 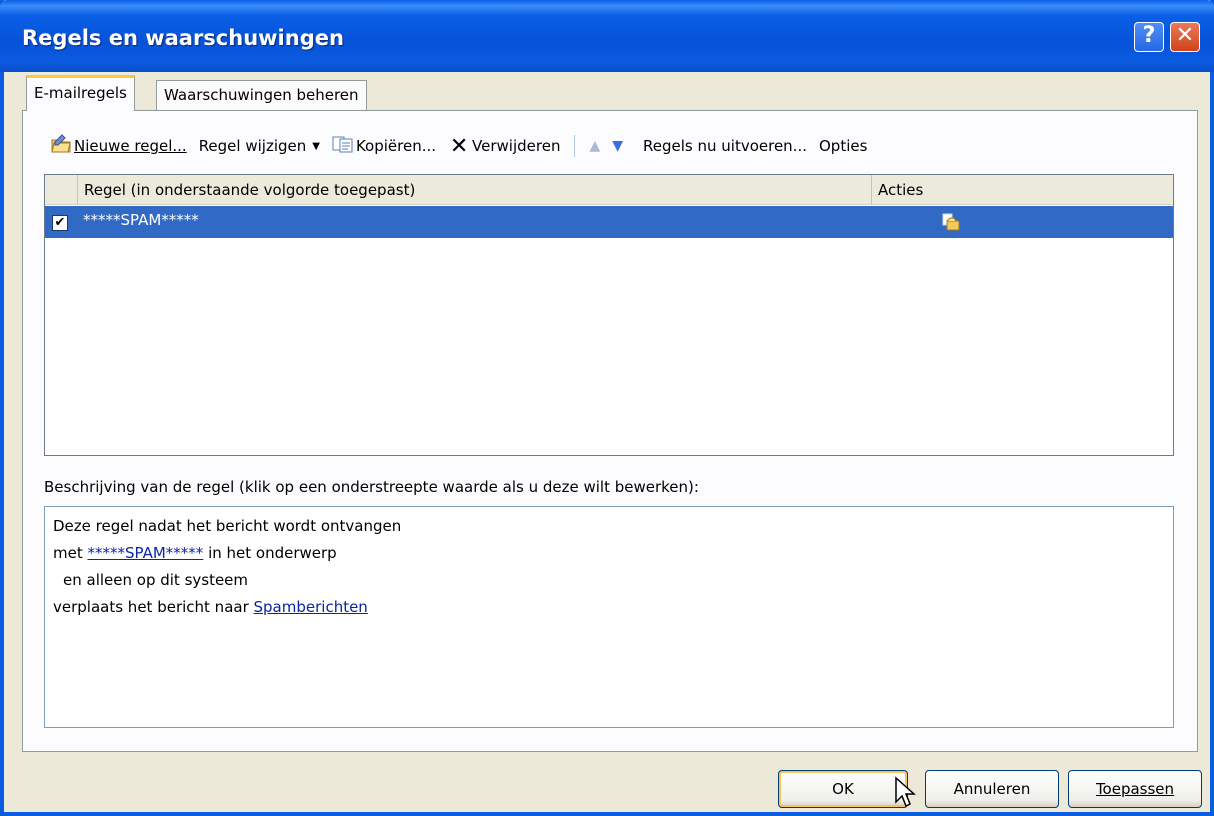 I want to click on delete-rule-button: ✕ Verwijderen, so click(x=504, y=146).